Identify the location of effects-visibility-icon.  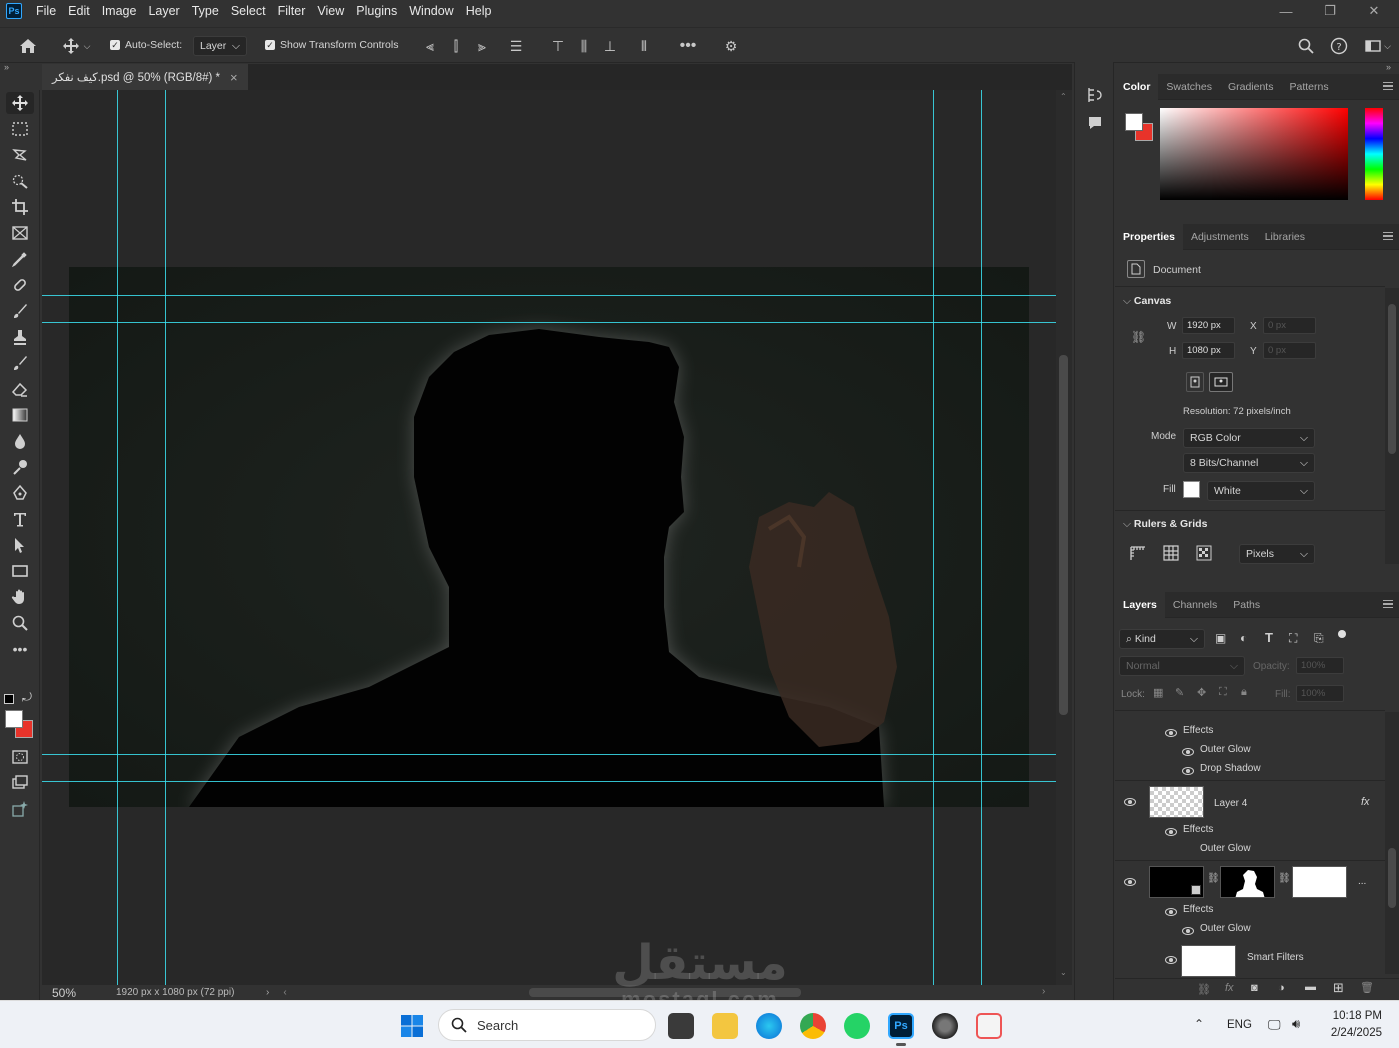
(1171, 912).